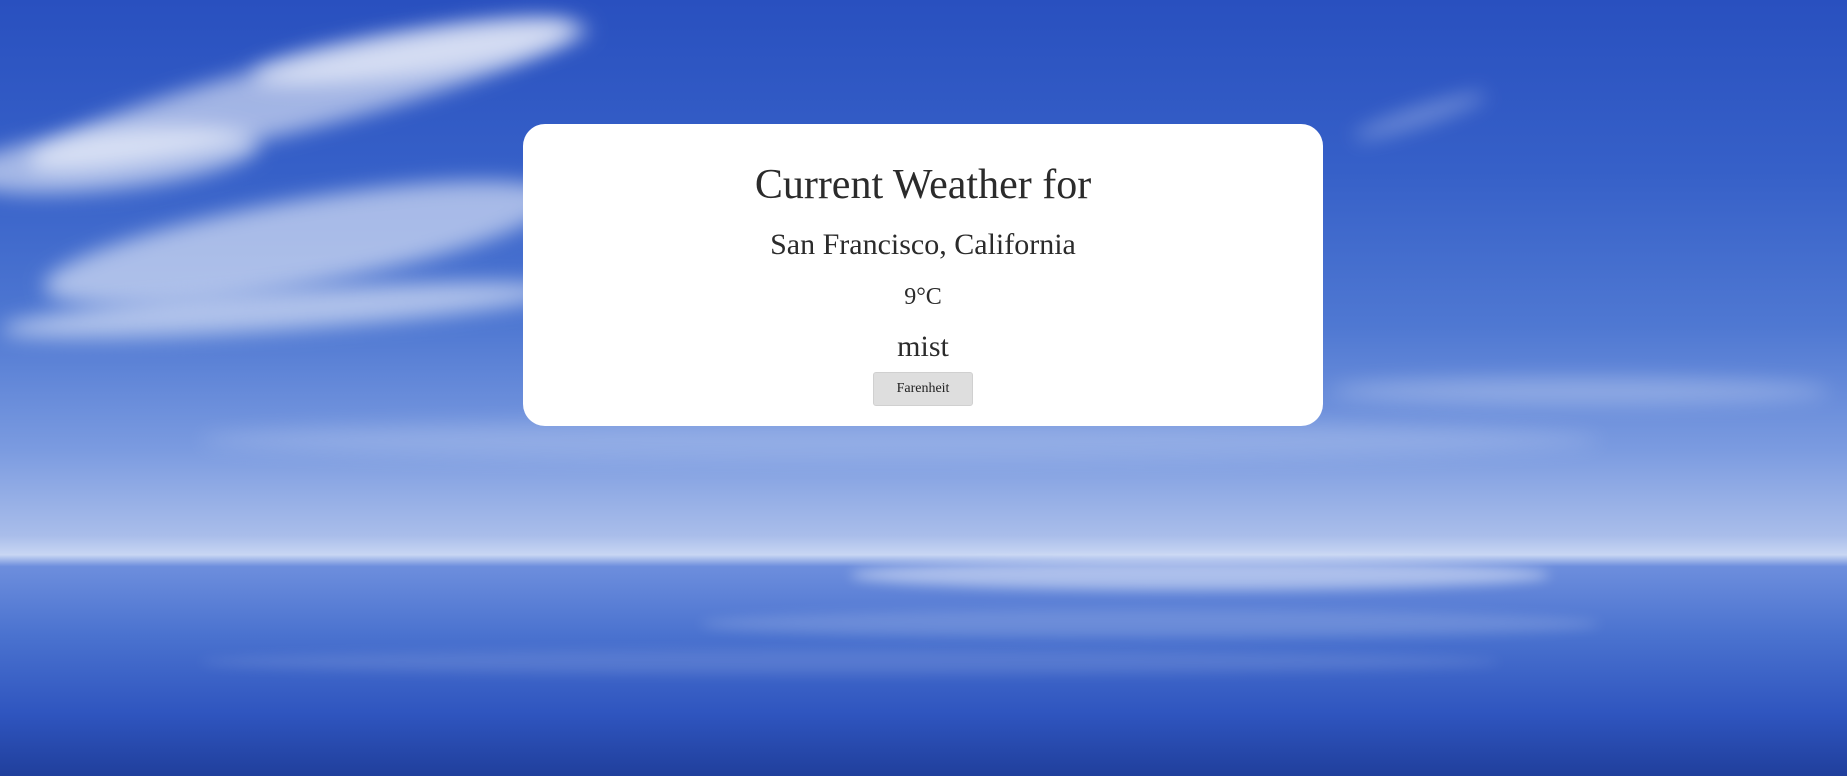 This screenshot has height=776, width=1847. Describe the element at coordinates (923, 346) in the screenshot. I see `weather-description: mist` at that location.